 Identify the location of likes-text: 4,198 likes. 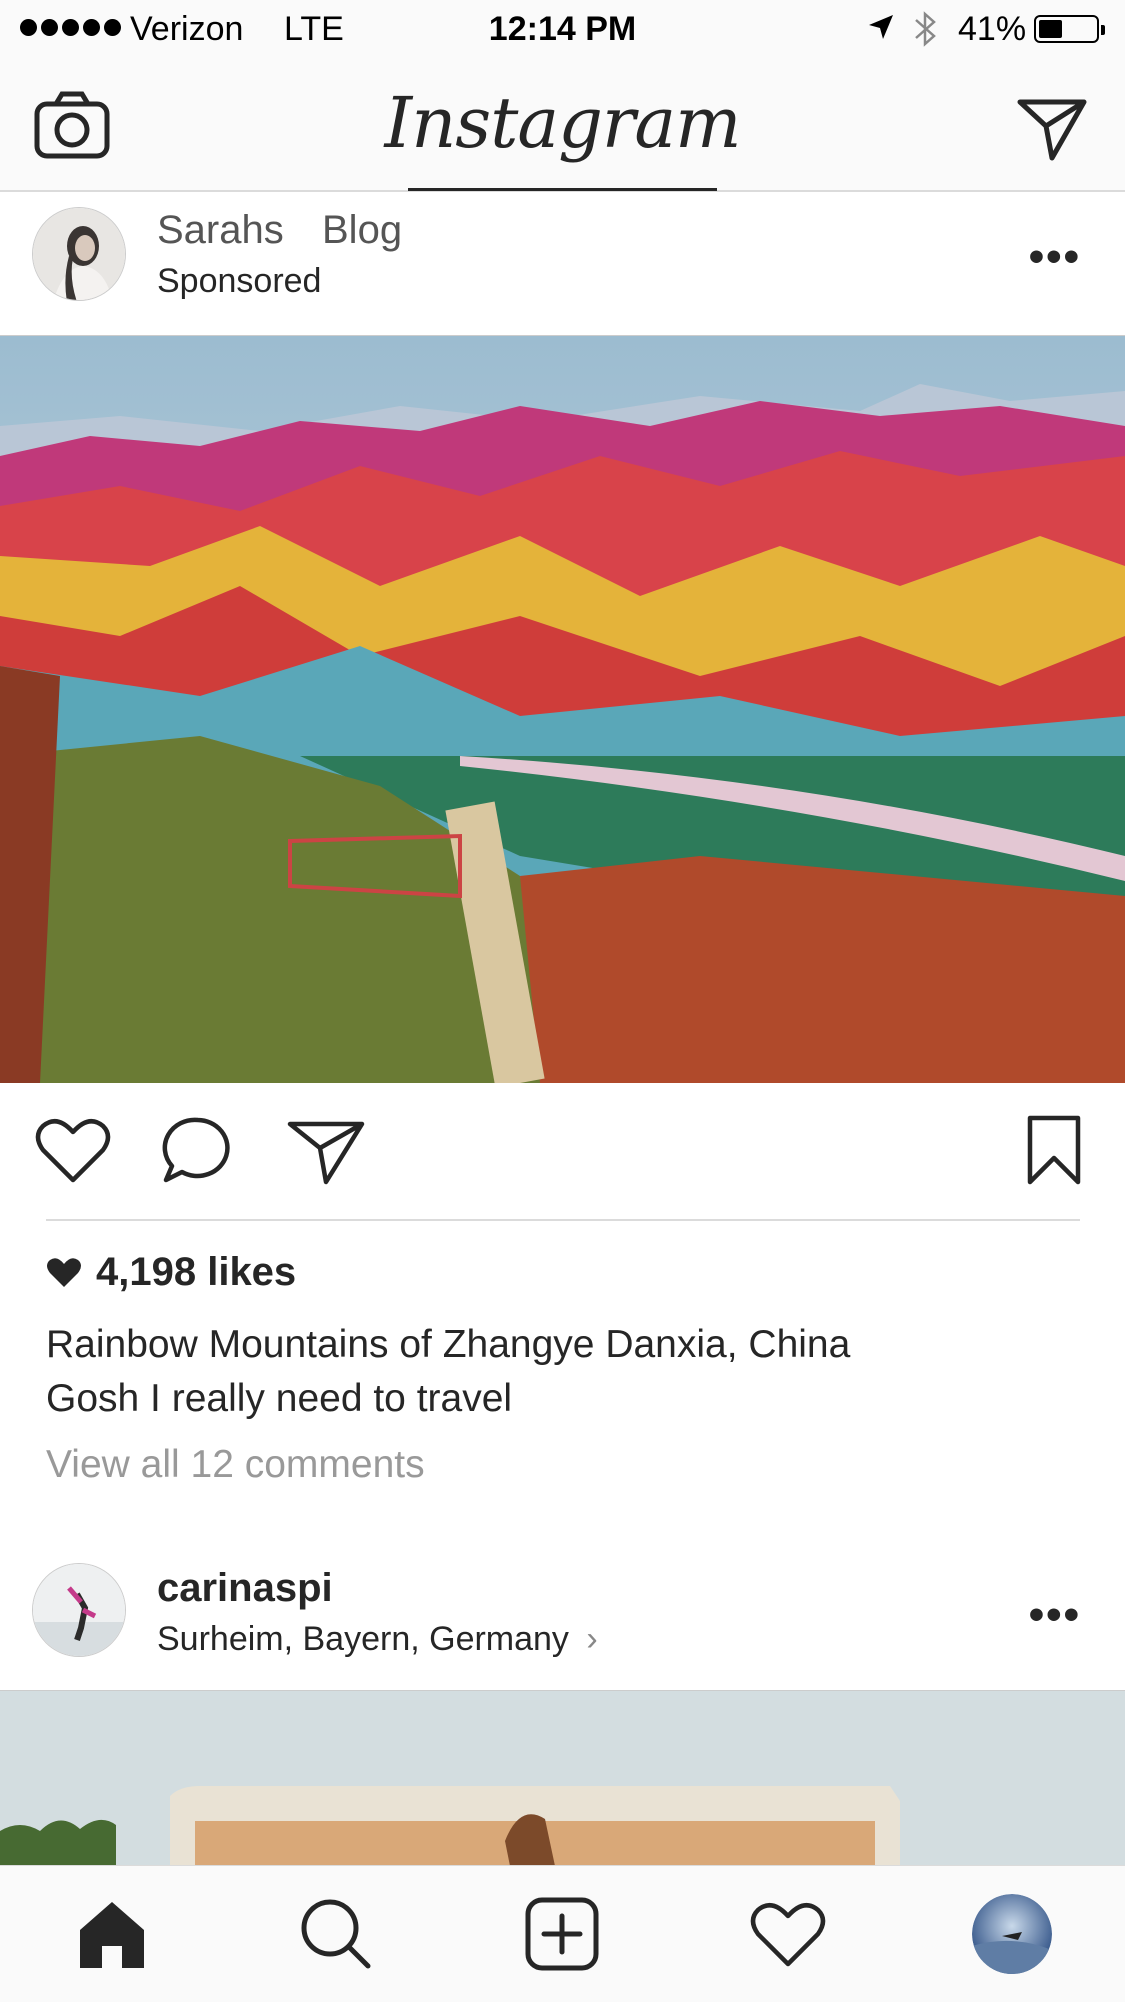
(196, 1272).